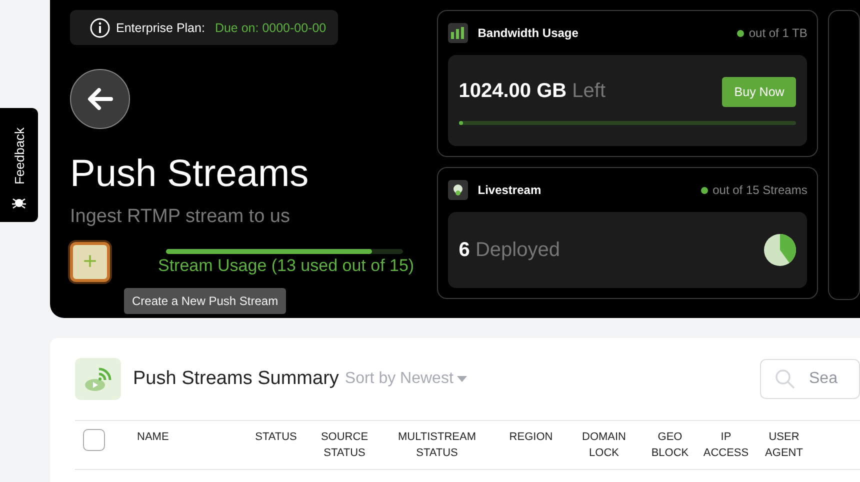 The height and width of the screenshot is (482, 860). What do you see at coordinates (94, 440) in the screenshot?
I see `select-all-checkbox` at bounding box center [94, 440].